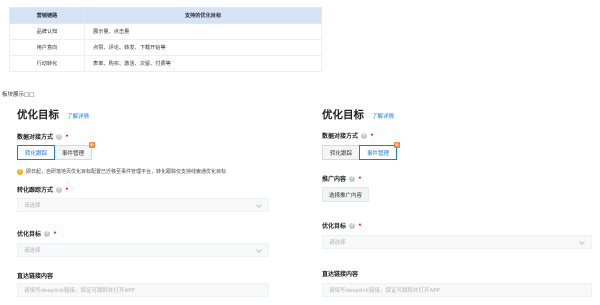 The height and width of the screenshot is (305, 600). Describe the element at coordinates (203, 47) in the screenshot. I see `table-cell: 点赞、评论、转发、下载开始等` at that location.